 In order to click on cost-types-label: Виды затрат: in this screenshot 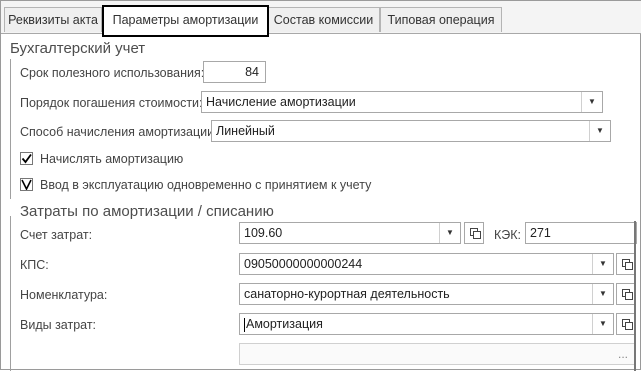, I will do `click(58, 325)`.